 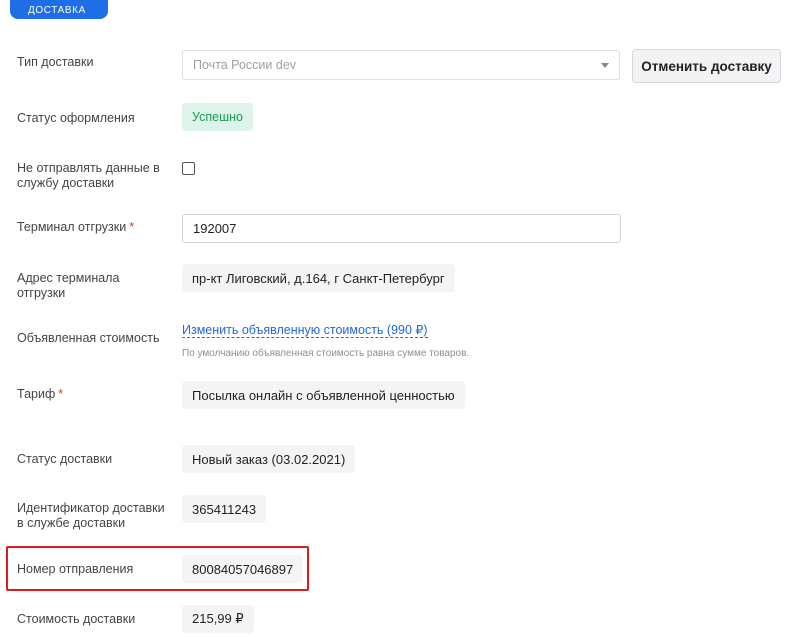 I want to click on tariff-value: Посылка онлайн с объявленной ценностью, so click(x=323, y=395).